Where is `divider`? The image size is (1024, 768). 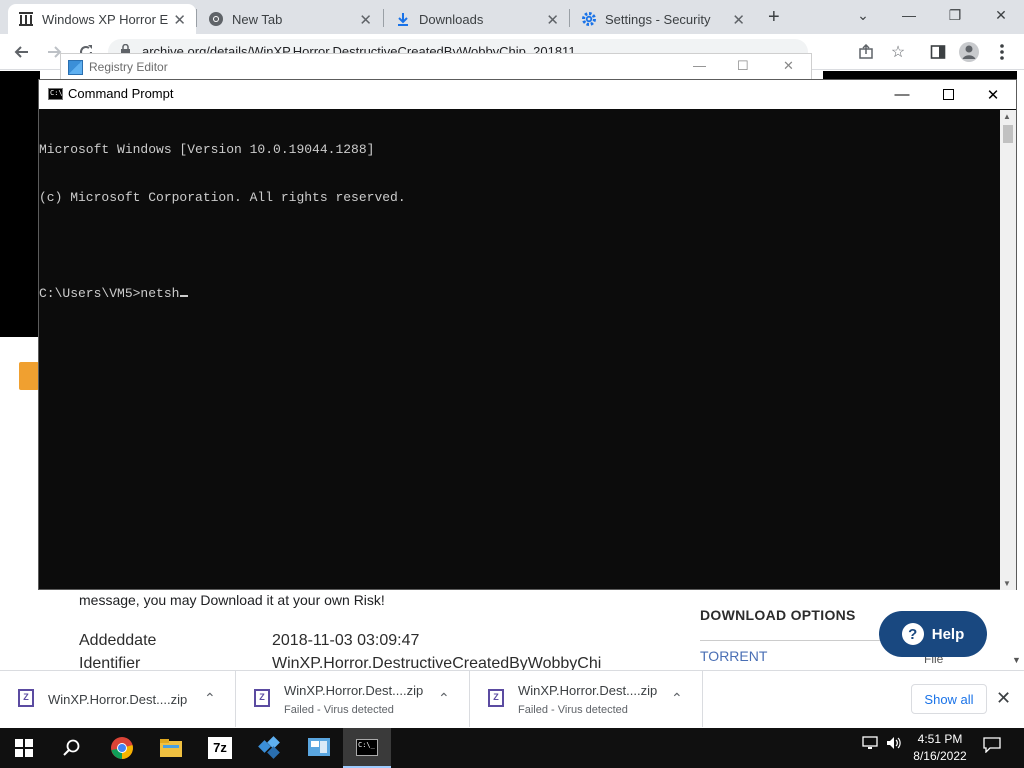 divider is located at coordinates (800, 640).